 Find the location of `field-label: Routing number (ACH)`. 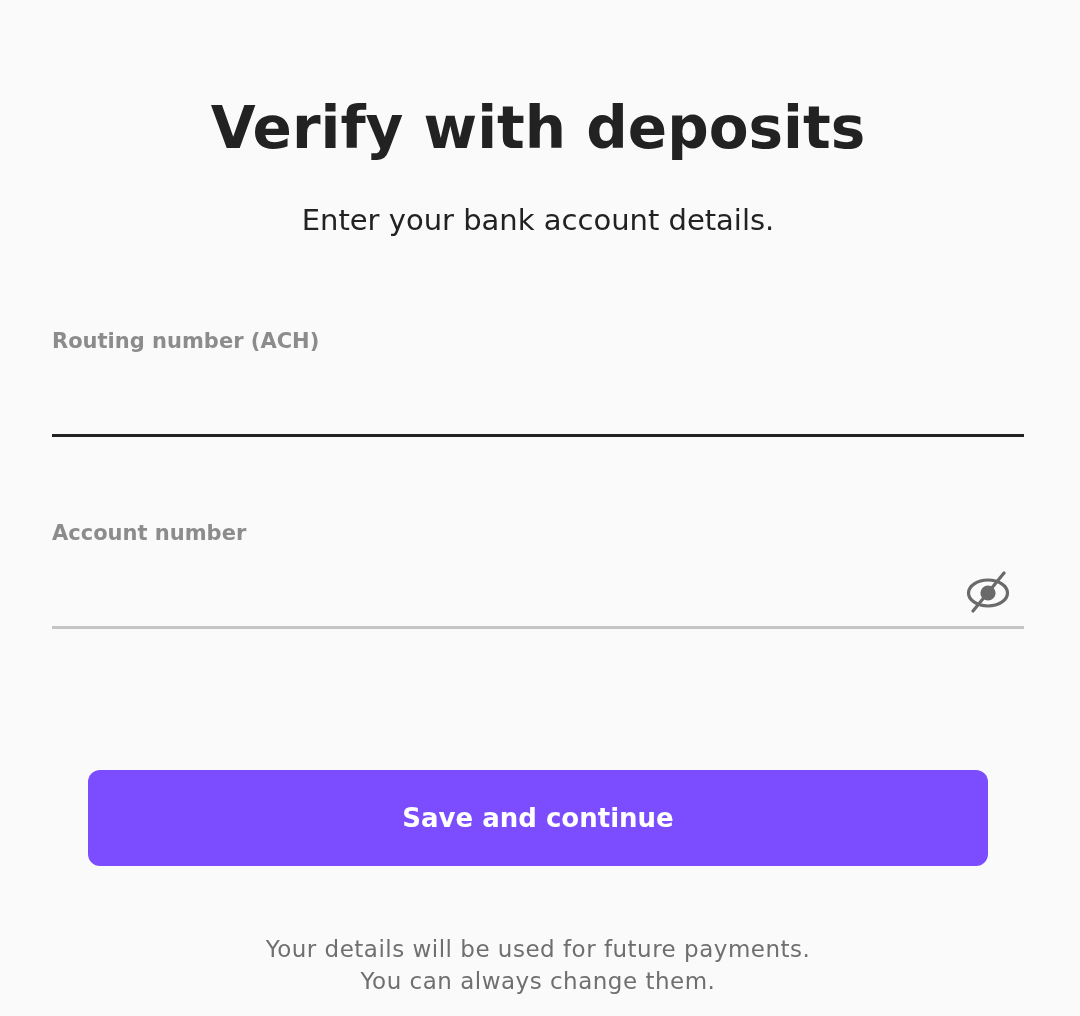

field-label: Routing number (ACH) is located at coordinates (186, 341).